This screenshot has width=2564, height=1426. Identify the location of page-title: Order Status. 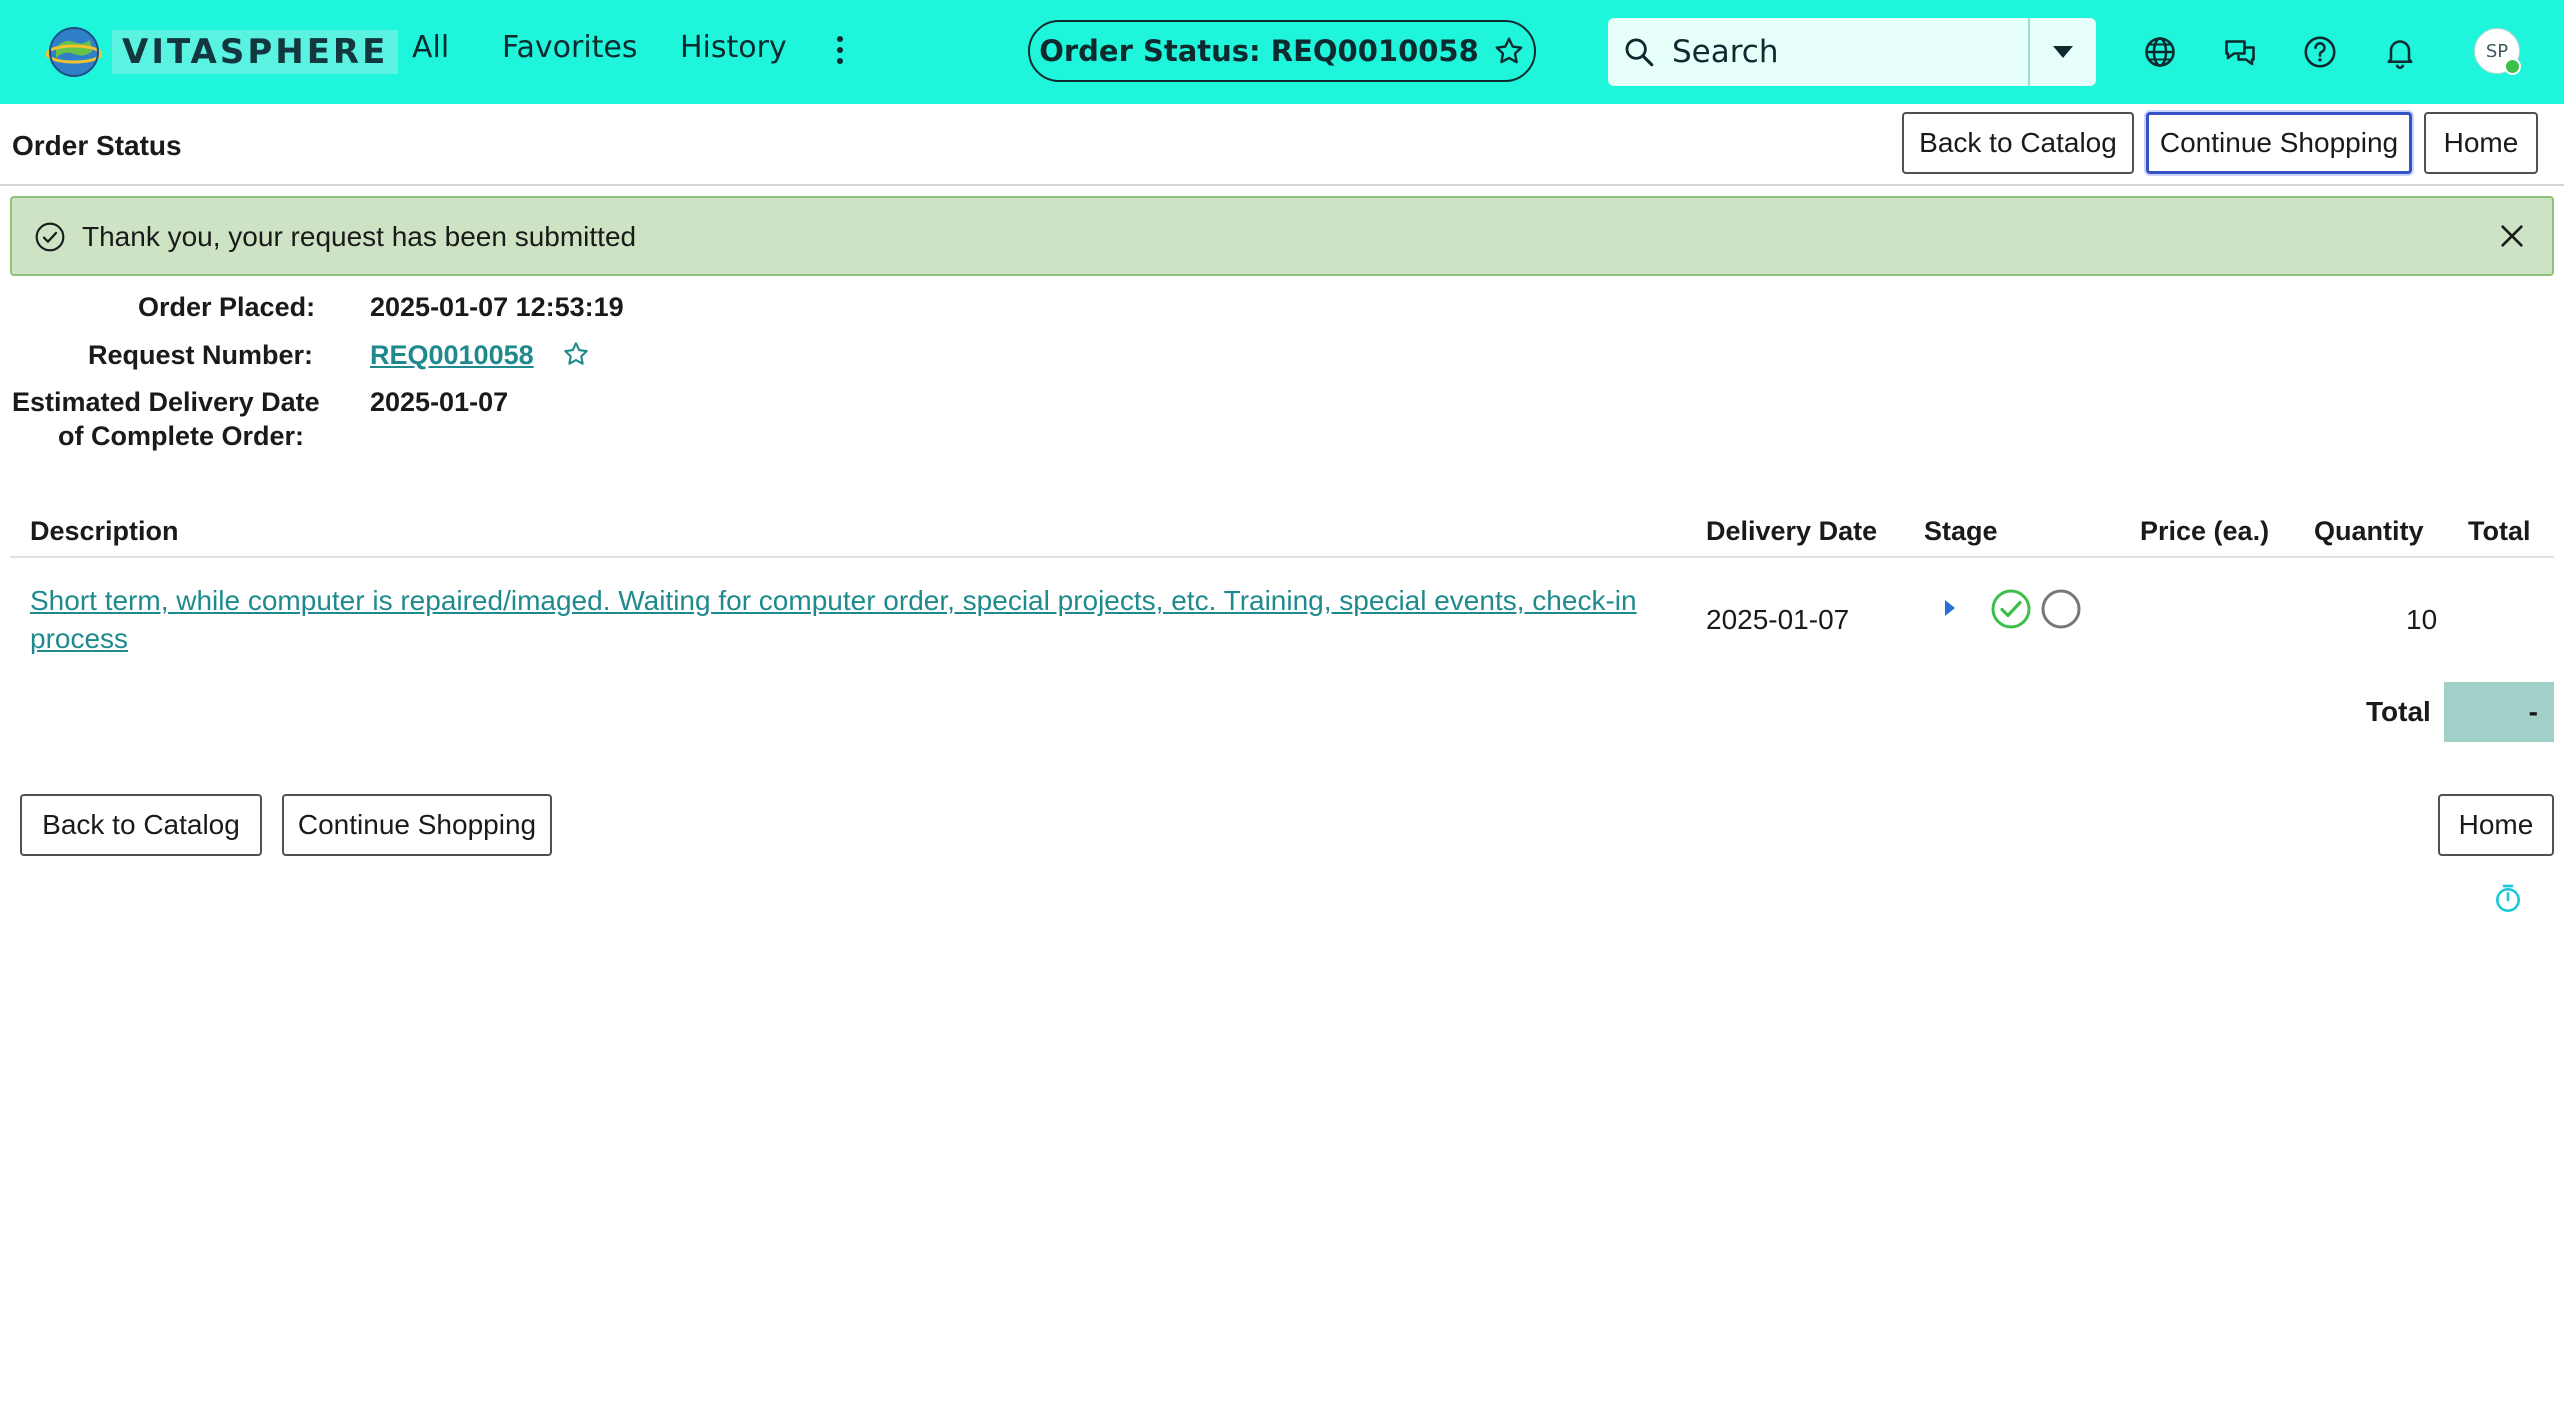
(97, 145).